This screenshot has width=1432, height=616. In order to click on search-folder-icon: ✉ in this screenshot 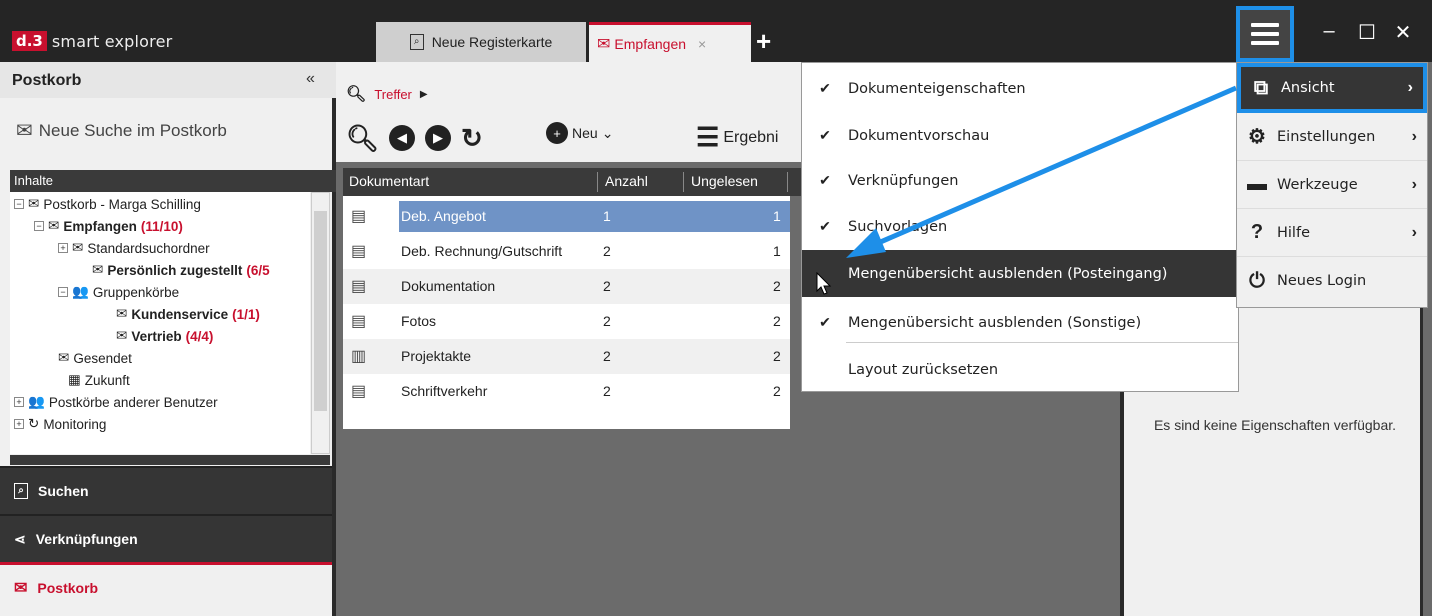, I will do `click(78, 247)`.